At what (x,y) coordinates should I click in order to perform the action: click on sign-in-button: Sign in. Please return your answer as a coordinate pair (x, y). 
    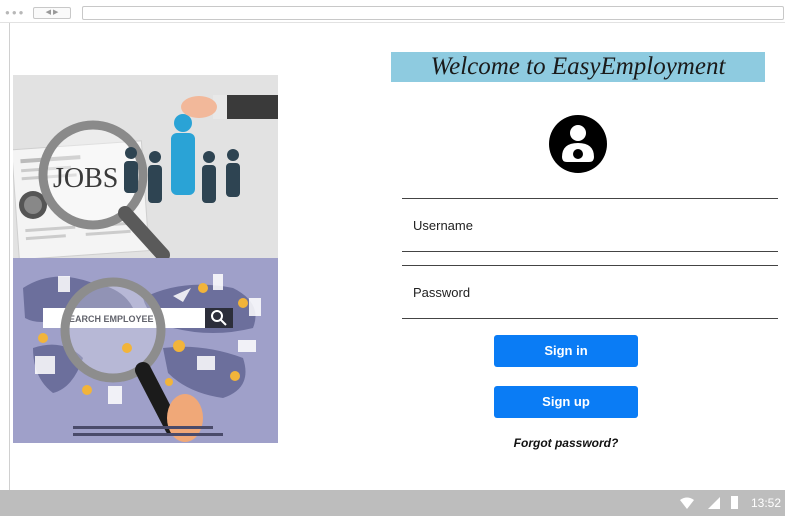
    Looking at the image, I should click on (566, 351).